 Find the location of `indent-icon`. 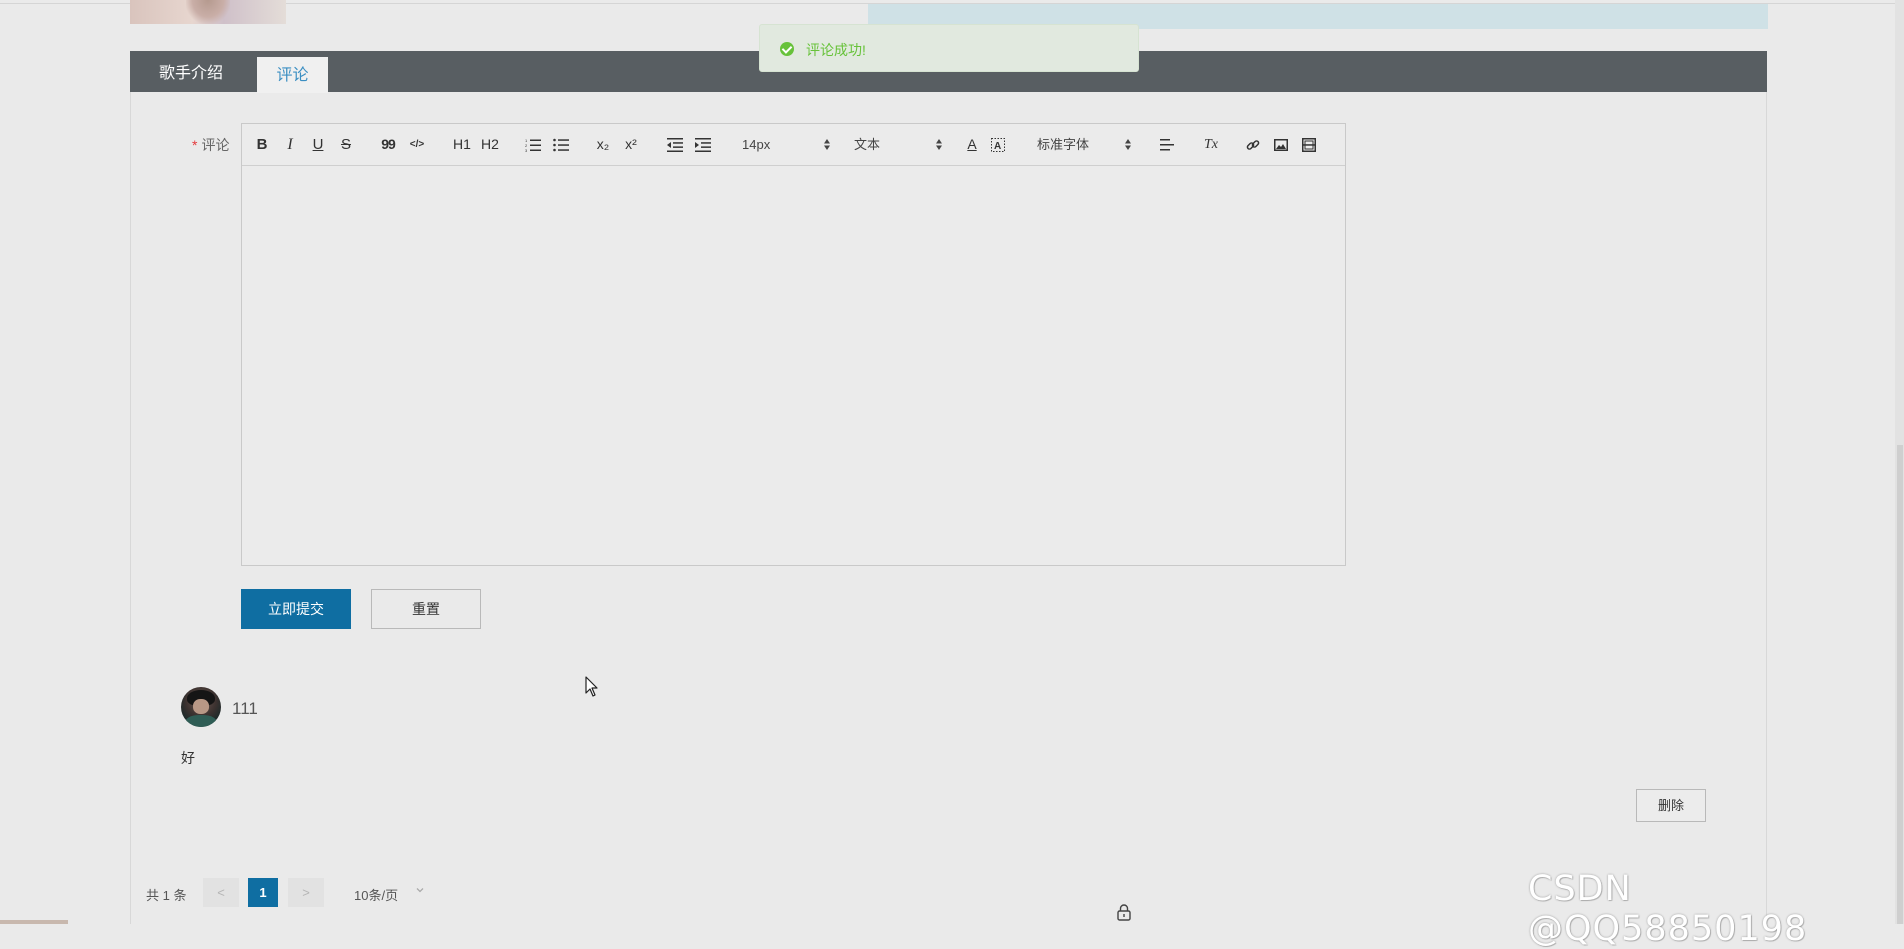

indent-icon is located at coordinates (703, 144).